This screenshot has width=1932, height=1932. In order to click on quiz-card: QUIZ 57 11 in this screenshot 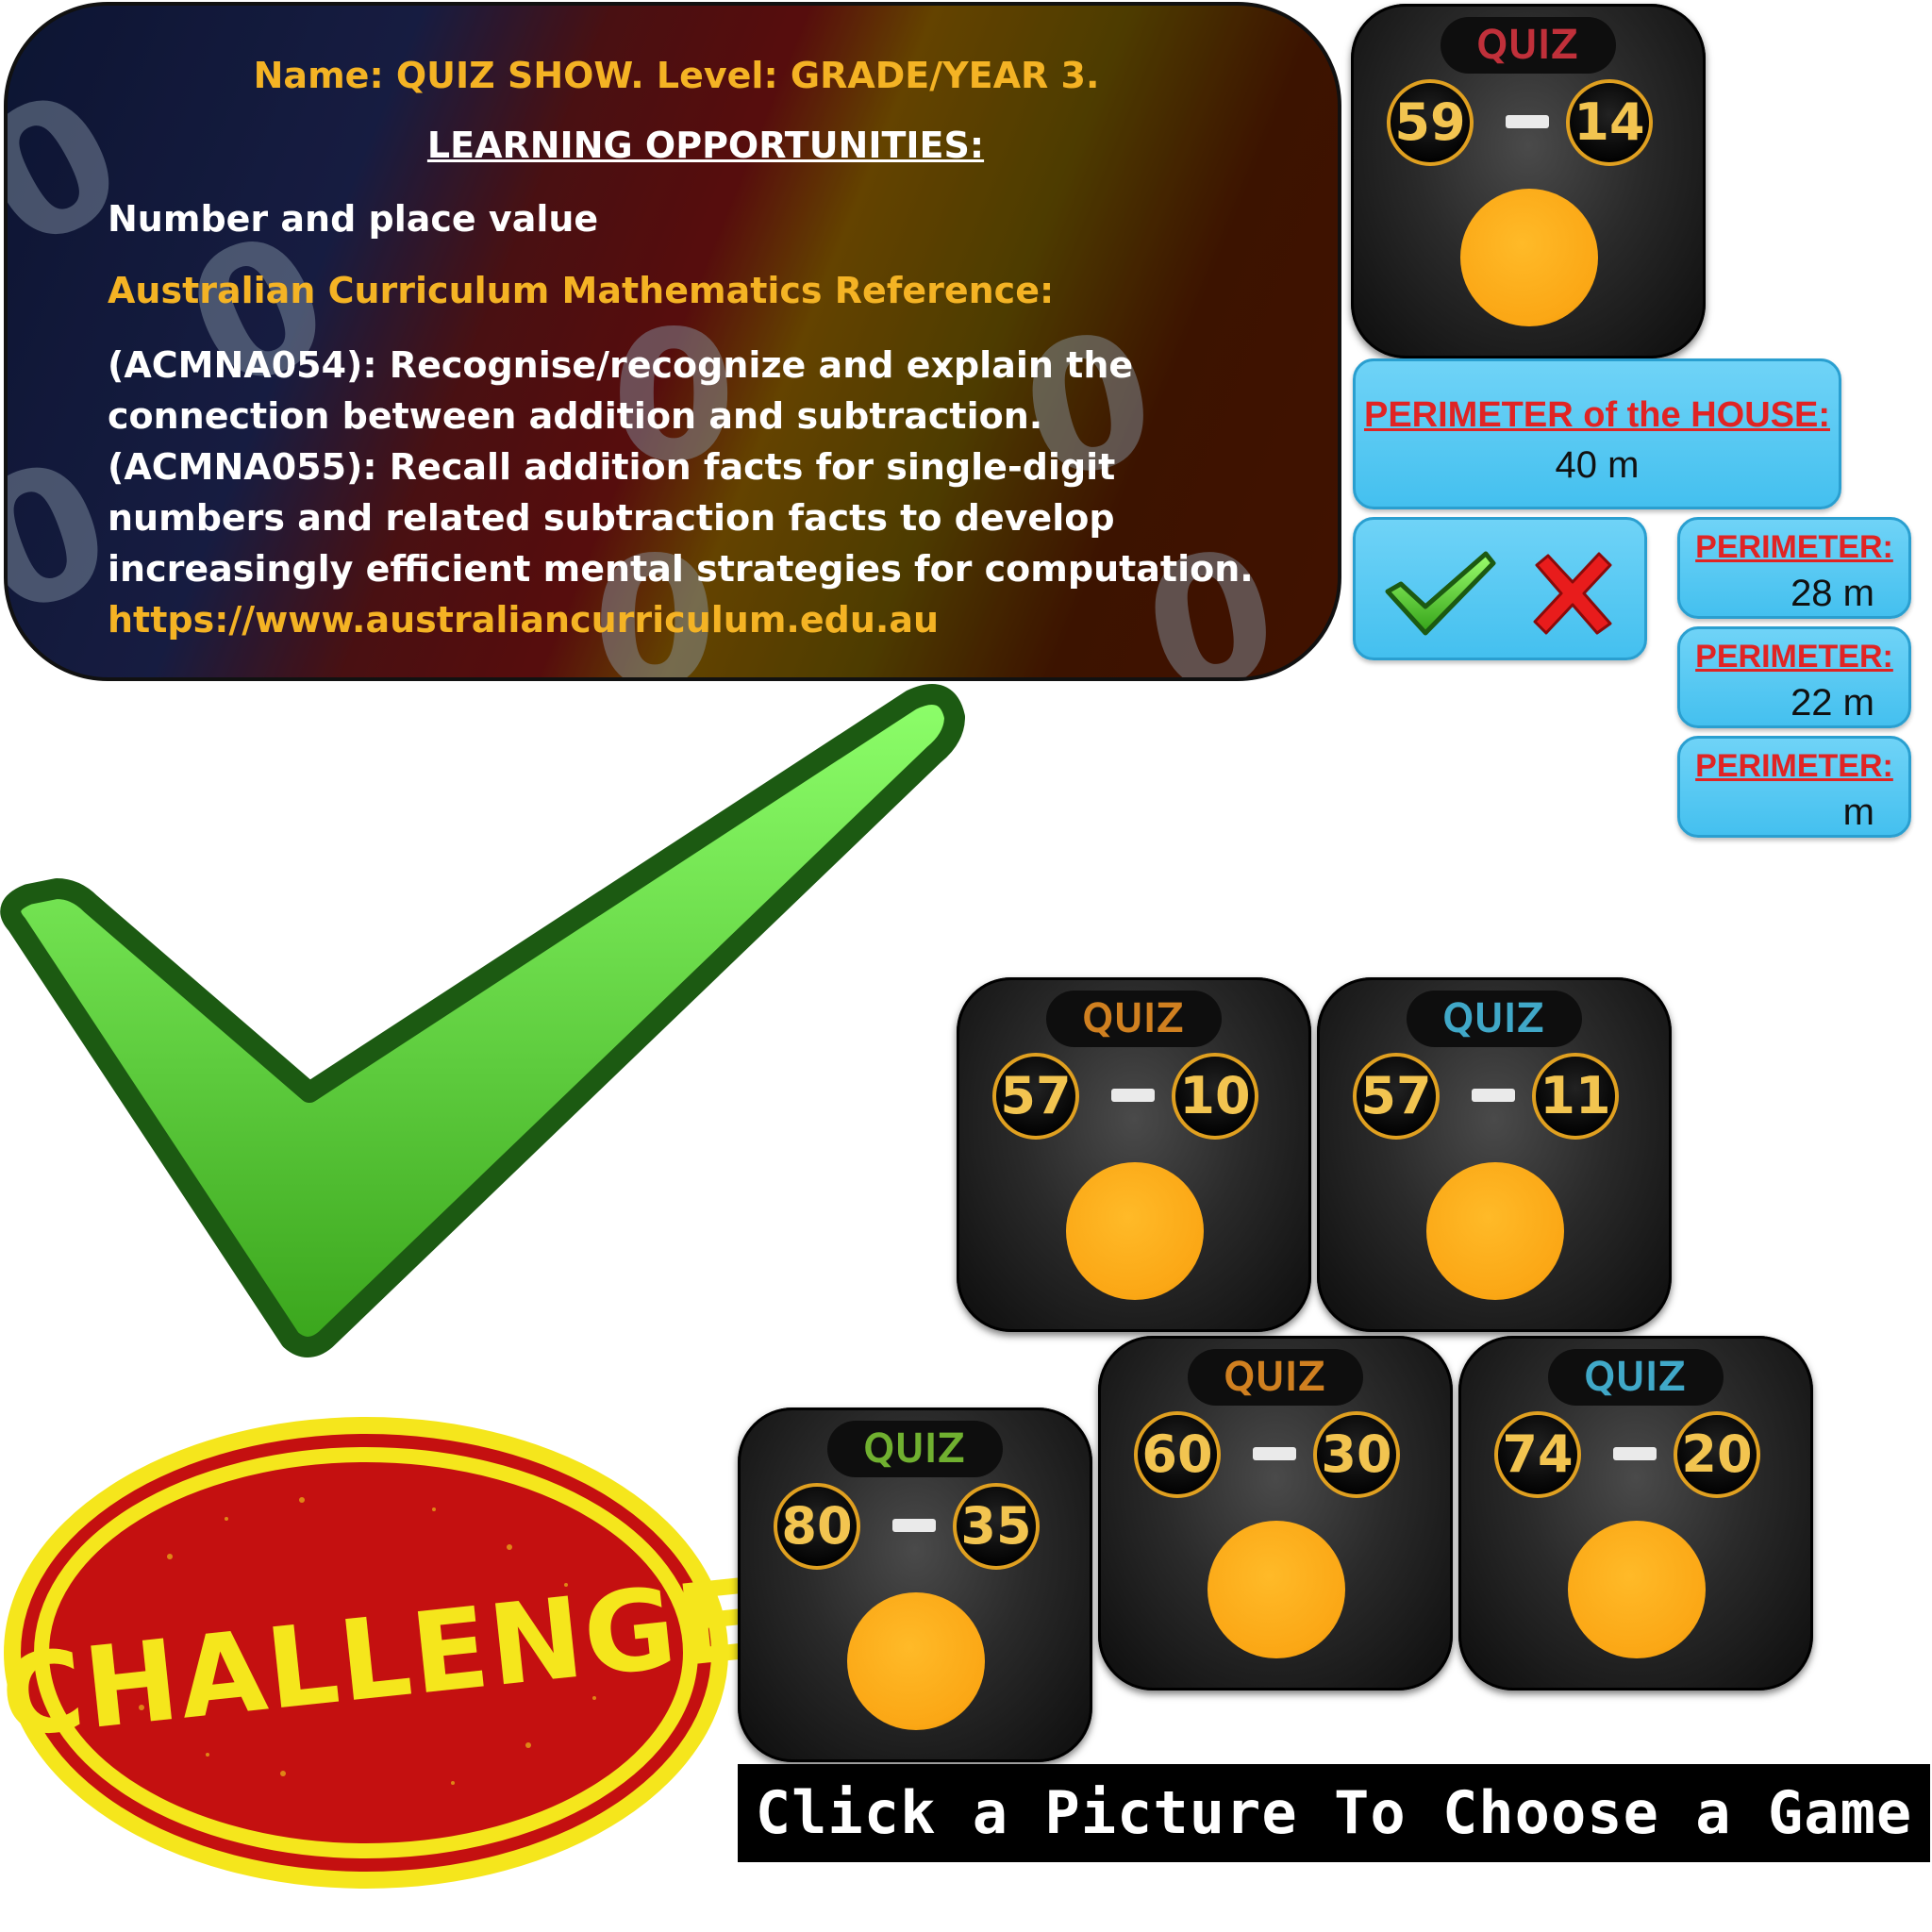, I will do `click(1495, 1155)`.